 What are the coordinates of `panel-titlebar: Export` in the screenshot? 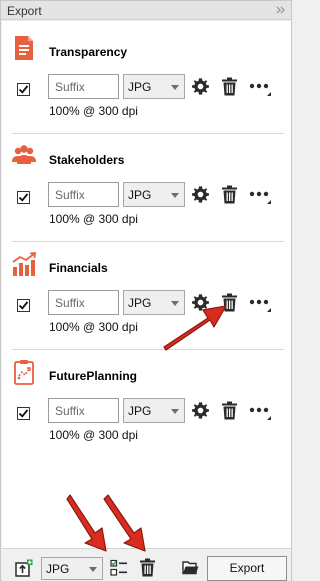 It's located at (146, 10).